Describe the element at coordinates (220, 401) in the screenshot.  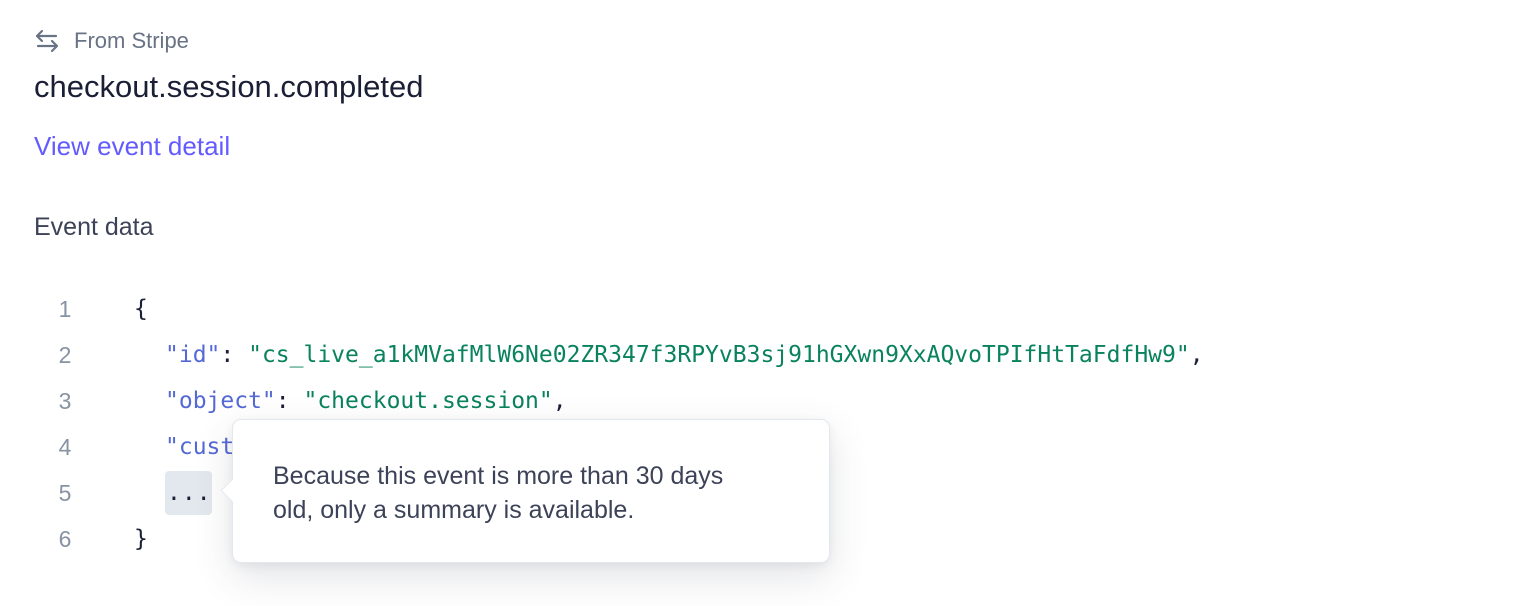
I see `json-key: "object"` at that location.